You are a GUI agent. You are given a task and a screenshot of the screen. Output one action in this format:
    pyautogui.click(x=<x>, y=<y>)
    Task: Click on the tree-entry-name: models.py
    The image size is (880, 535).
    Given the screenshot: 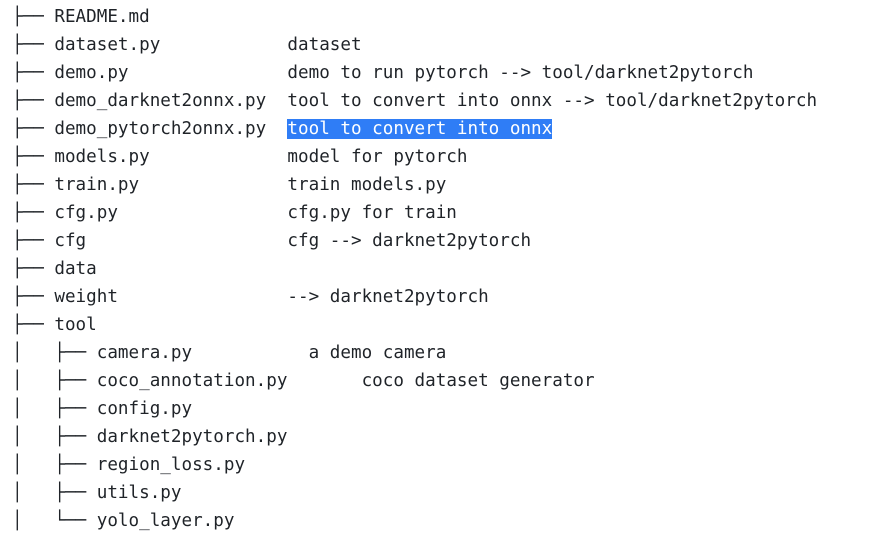 What is the action you would take?
    pyautogui.click(x=101, y=157)
    